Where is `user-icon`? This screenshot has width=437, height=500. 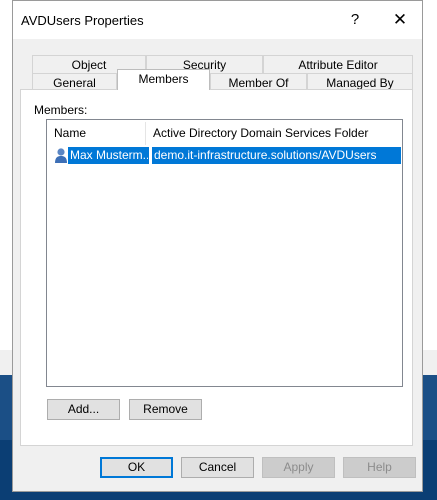
user-icon is located at coordinates (61, 155).